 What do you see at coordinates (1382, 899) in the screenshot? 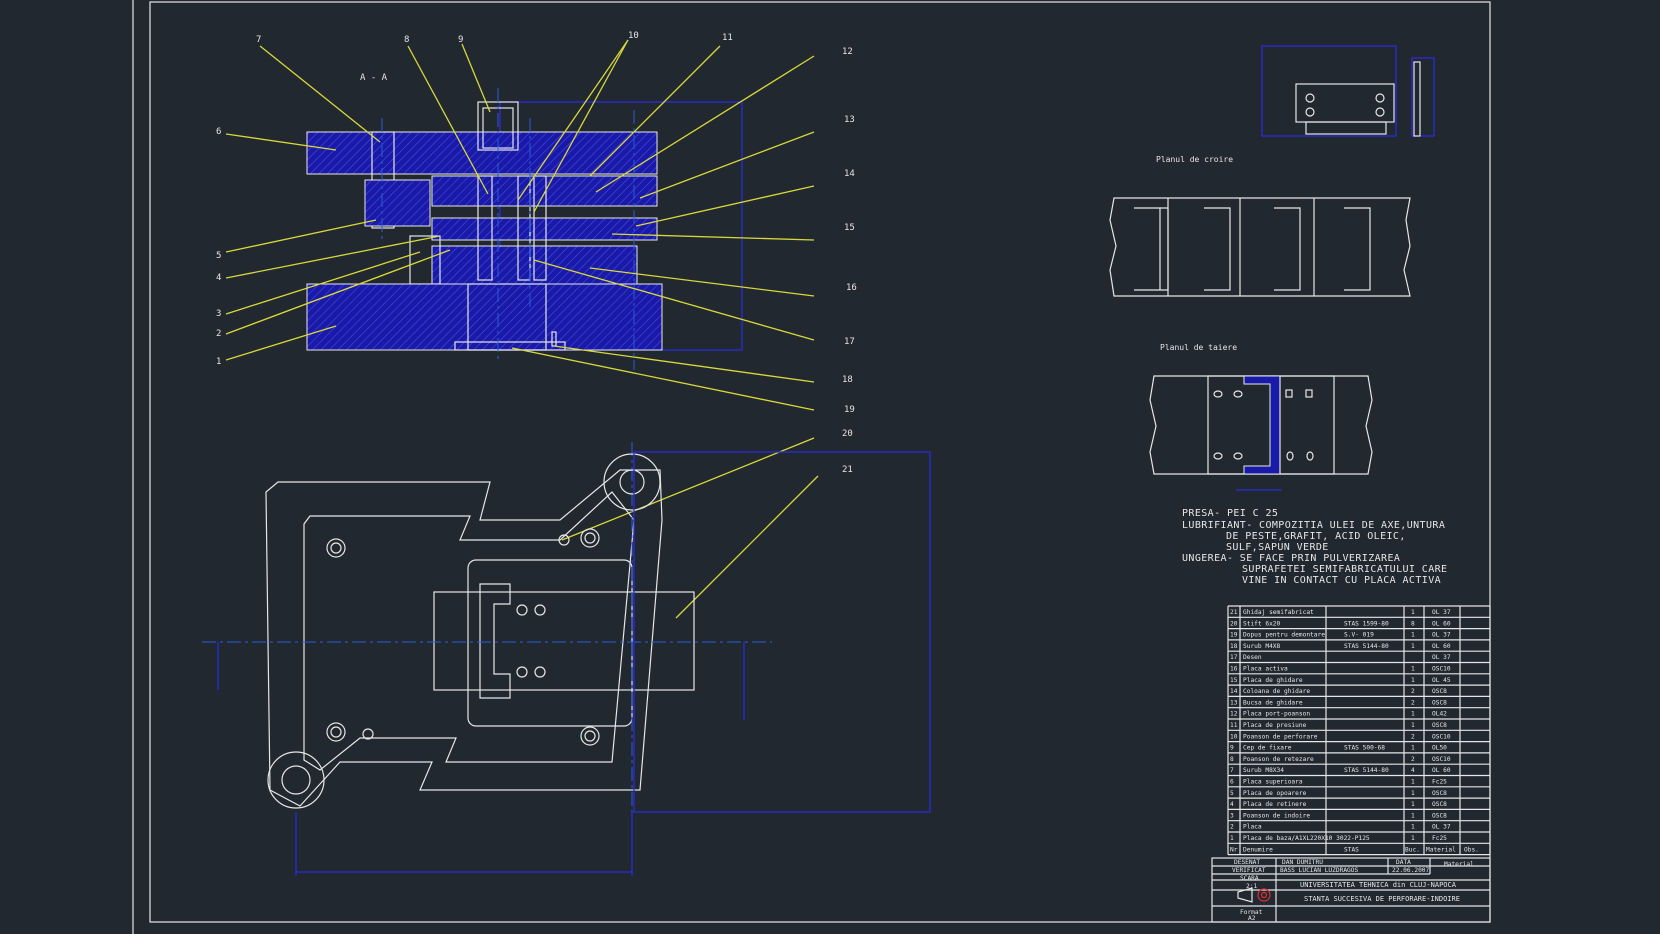
I see `drawing-title: STANTA SUCCESIVA DE PERFORARE-INDOIRE` at bounding box center [1382, 899].